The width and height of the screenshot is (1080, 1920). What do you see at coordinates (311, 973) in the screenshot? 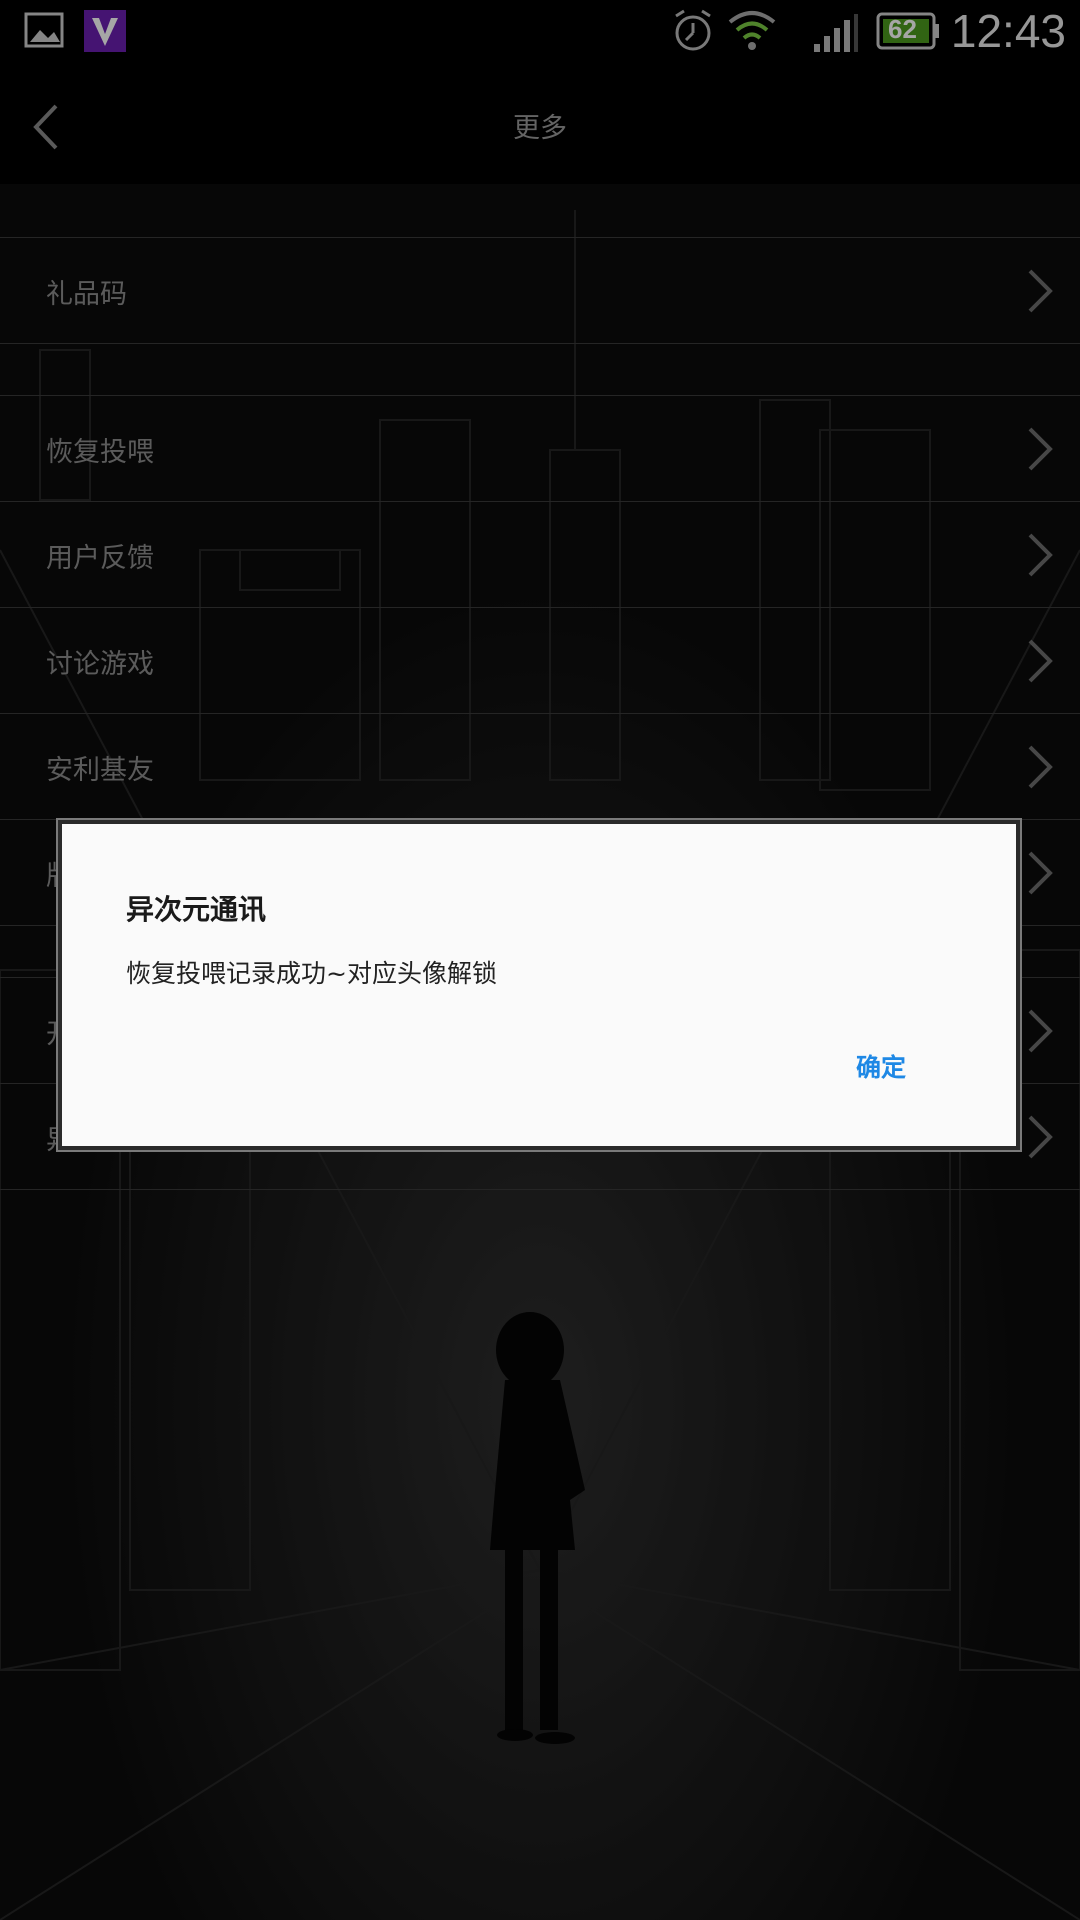
I see `dialog-message: 恢复投喂记录成功~对应头像解锁` at bounding box center [311, 973].